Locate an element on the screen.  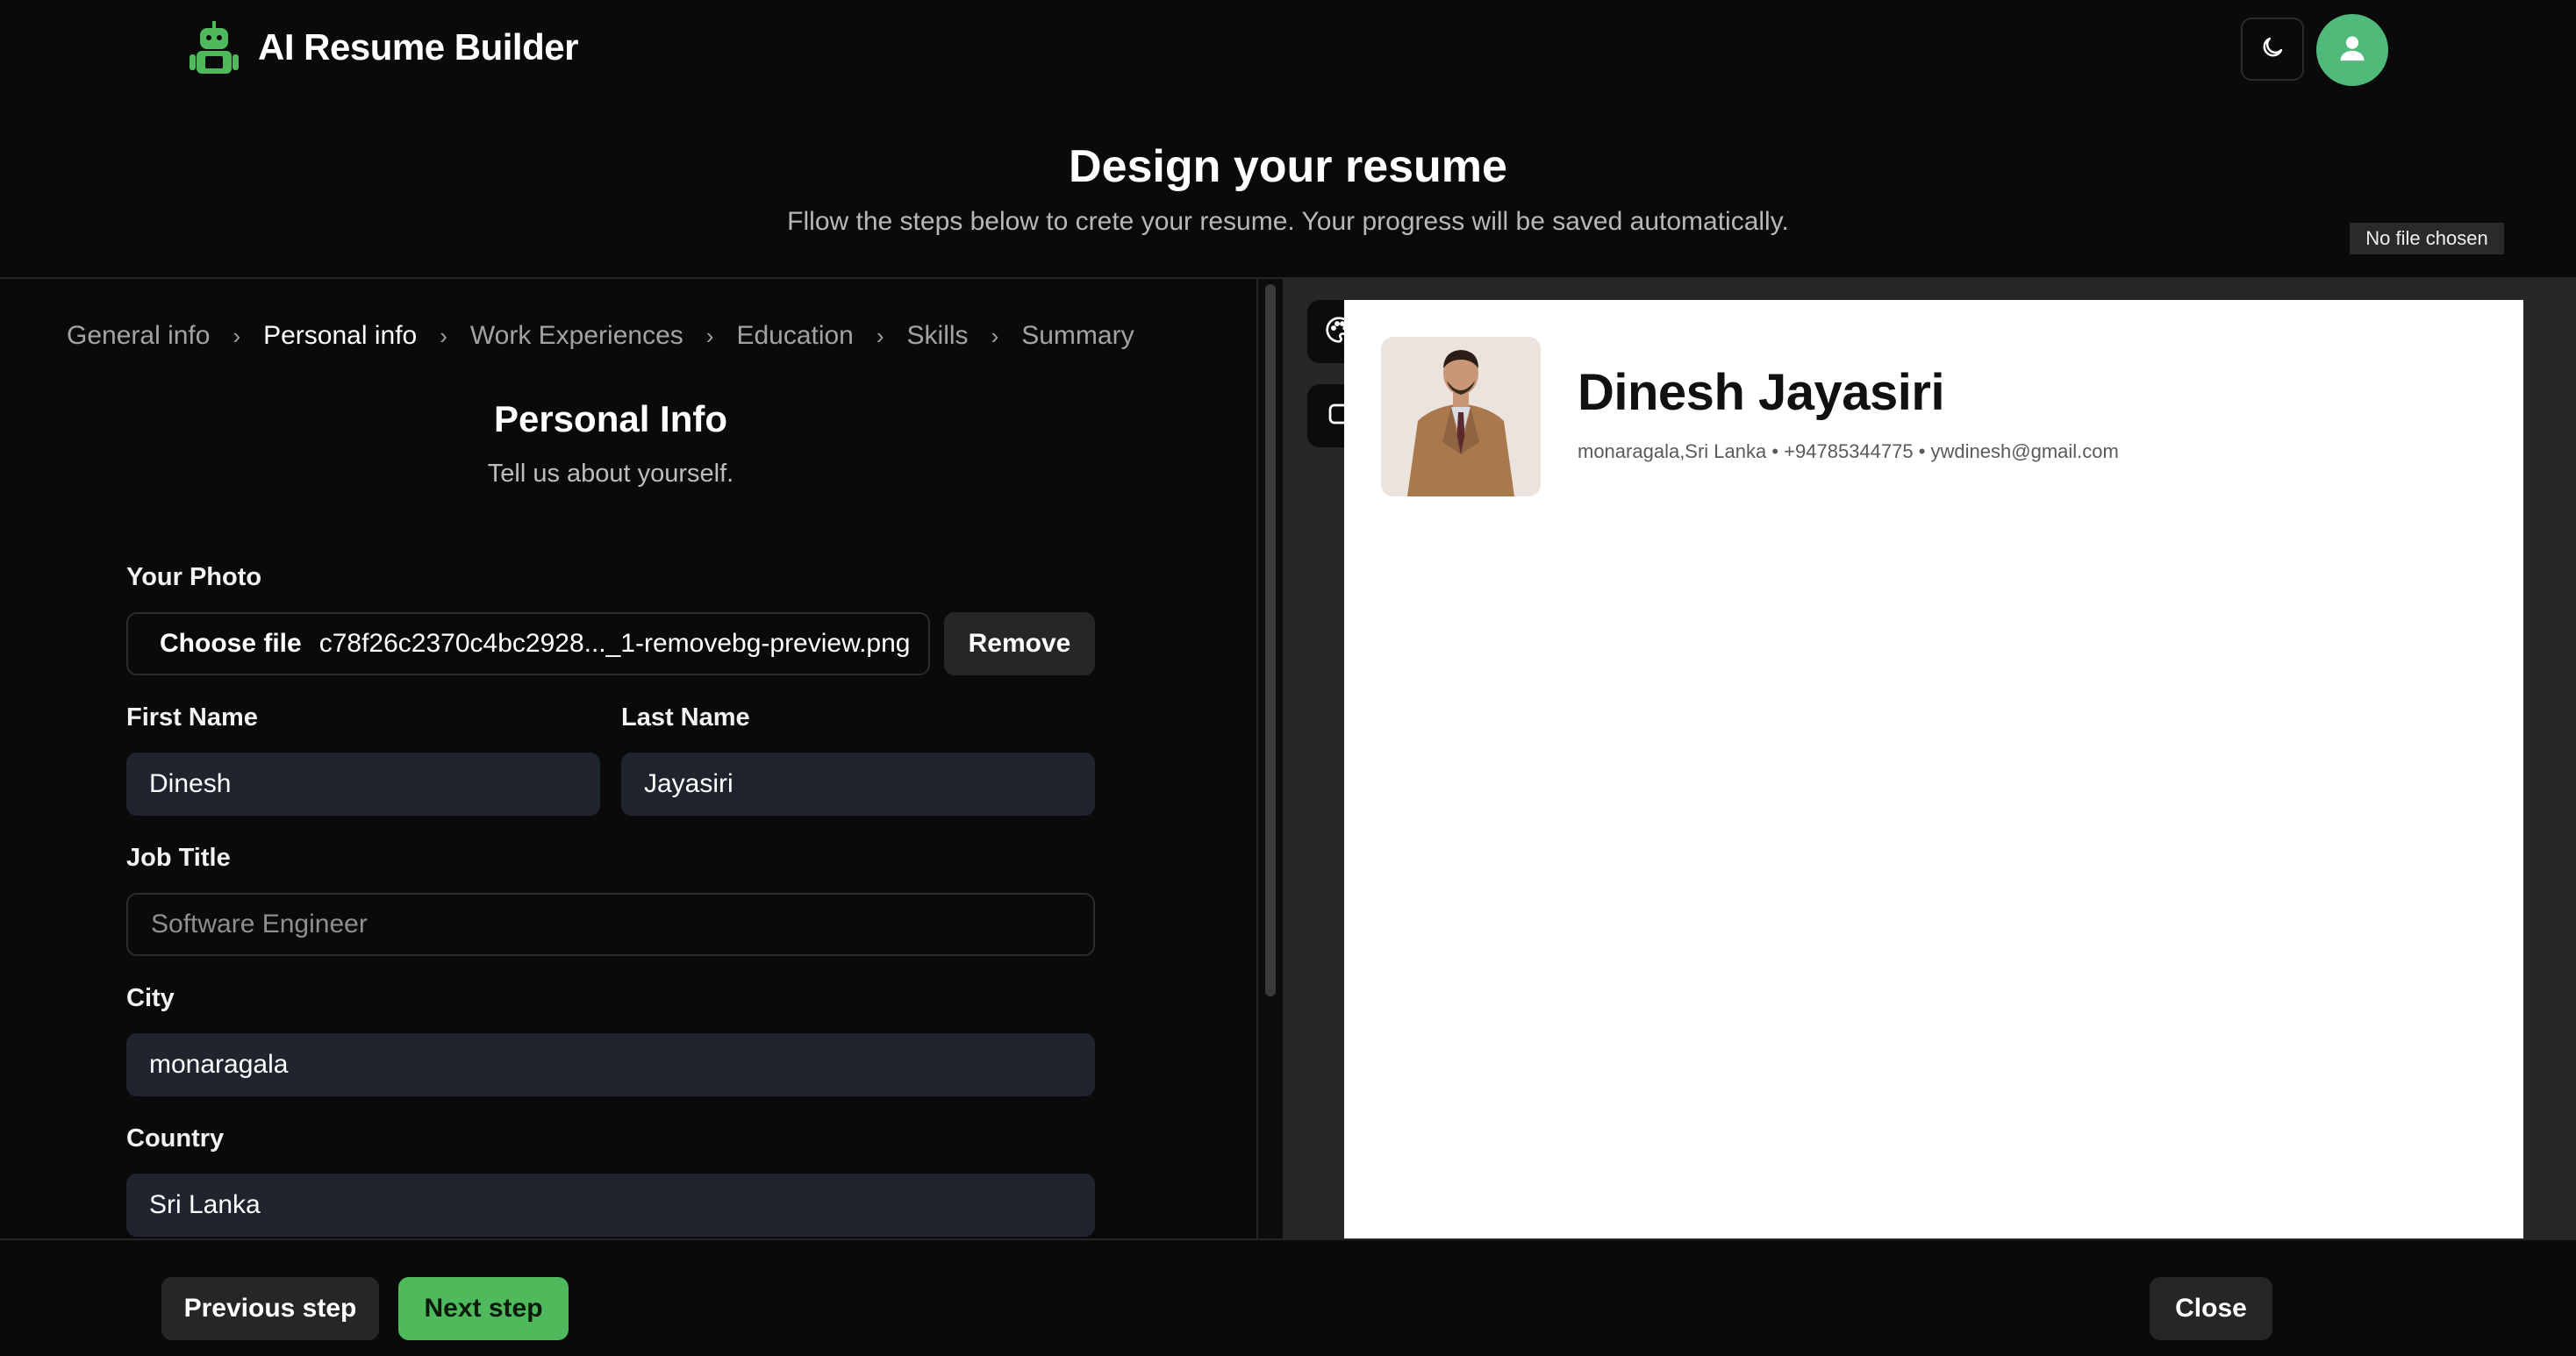
page-title: Design your resume is located at coordinates (1288, 167).